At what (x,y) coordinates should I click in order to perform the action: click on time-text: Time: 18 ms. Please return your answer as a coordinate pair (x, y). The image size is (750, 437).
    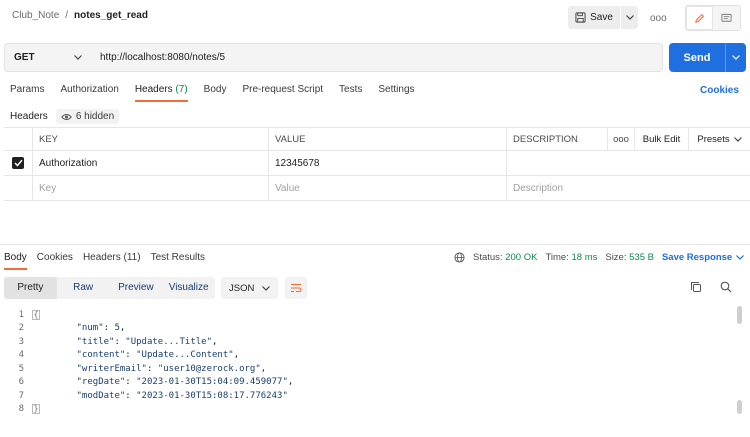
    Looking at the image, I should click on (571, 257).